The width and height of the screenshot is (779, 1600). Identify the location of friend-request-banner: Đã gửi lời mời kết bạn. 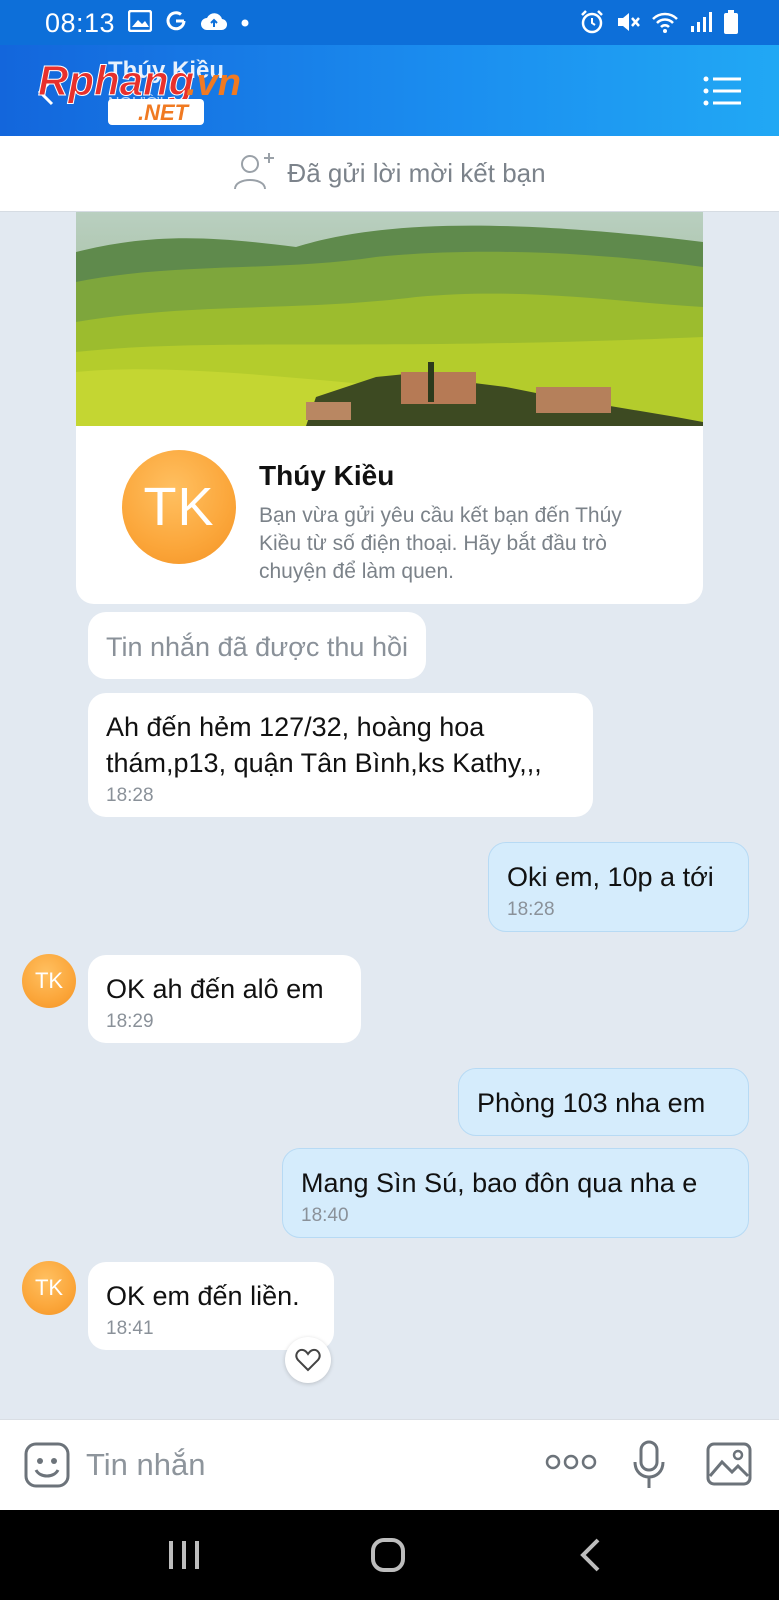
(389, 174).